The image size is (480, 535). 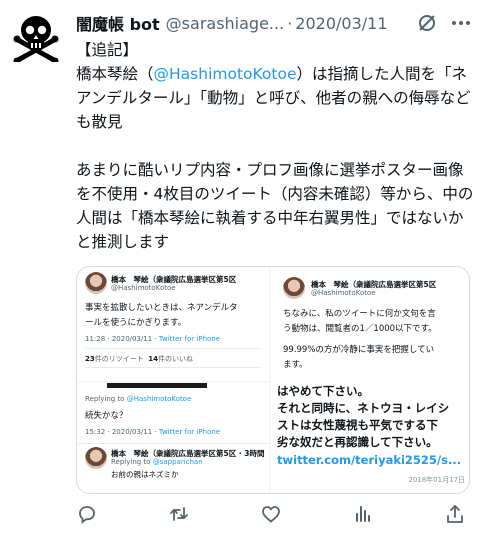 I want to click on mini-text: ちなみに、私のツイートに何か文句を言 う動物は、閲覧者の1／1000以下です。, so click(x=360, y=321).